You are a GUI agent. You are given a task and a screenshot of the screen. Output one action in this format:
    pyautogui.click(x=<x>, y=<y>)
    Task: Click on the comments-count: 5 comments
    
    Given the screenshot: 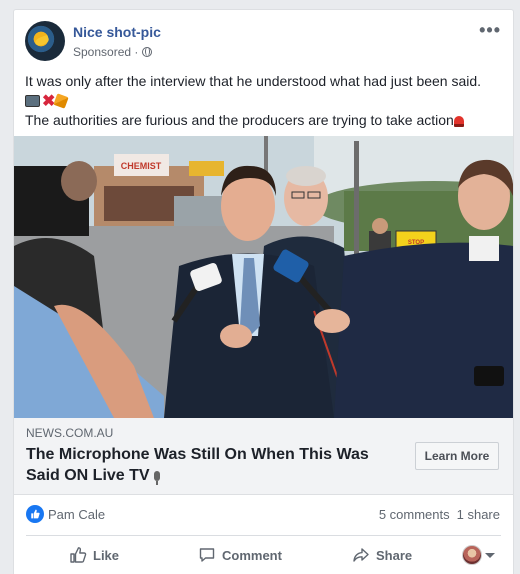 What is the action you would take?
    pyautogui.click(x=414, y=514)
    